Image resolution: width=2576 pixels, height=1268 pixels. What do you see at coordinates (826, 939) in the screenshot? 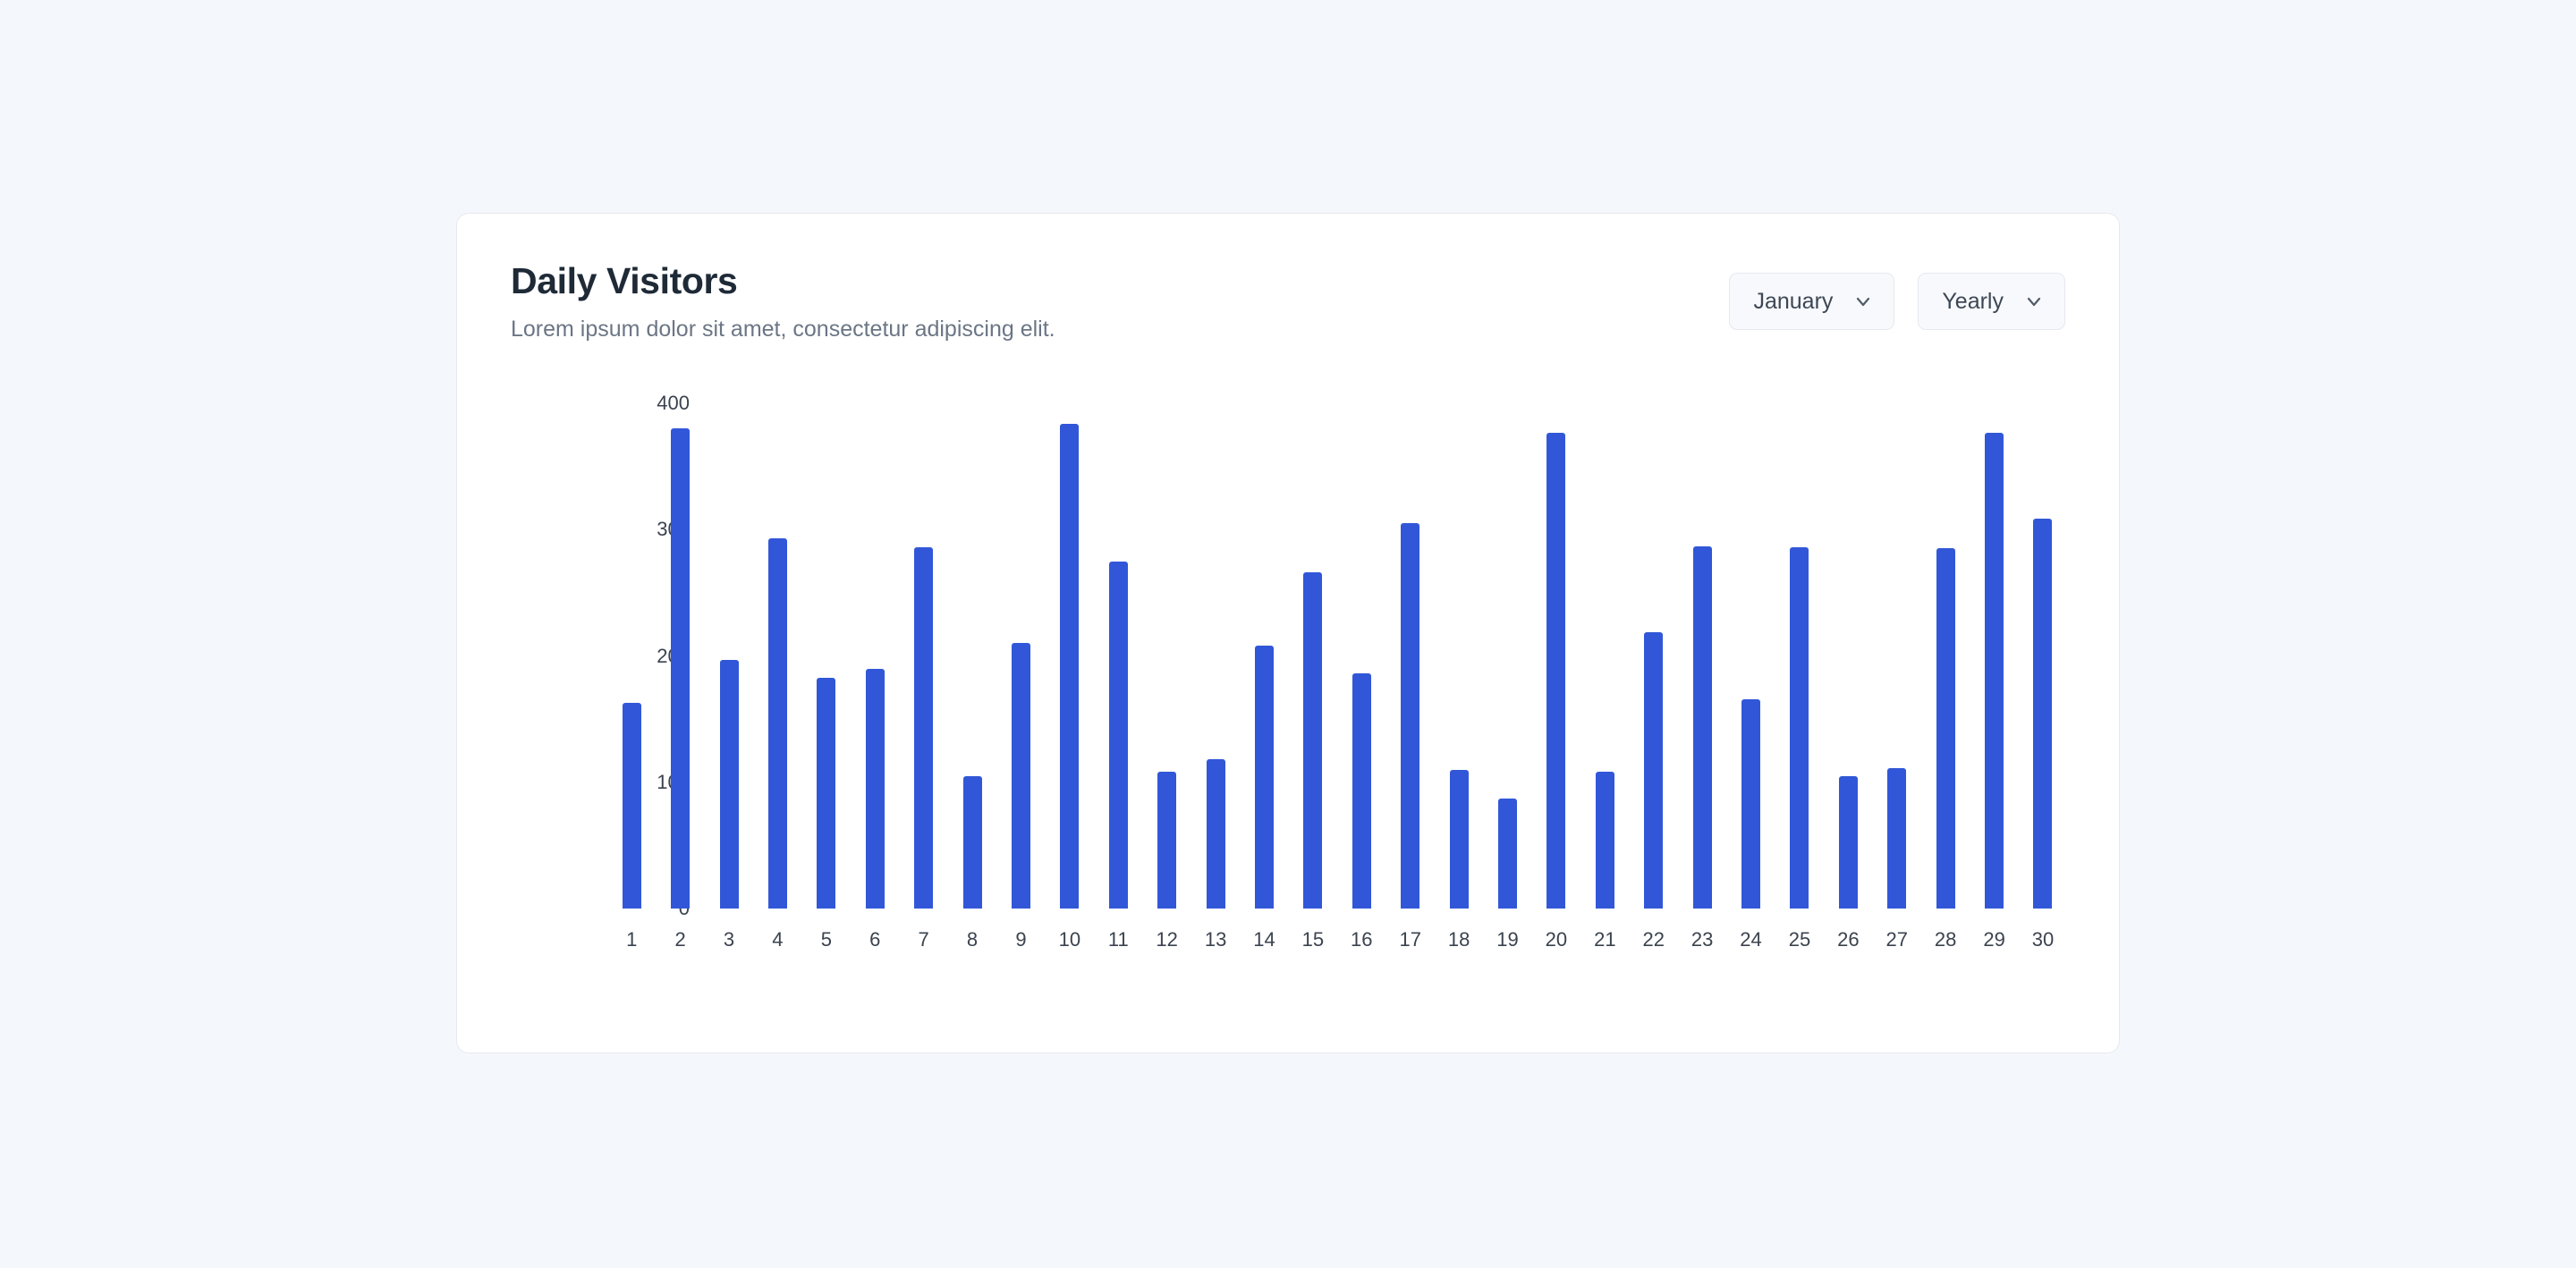
I see `x-axis-tick-label: 5` at bounding box center [826, 939].